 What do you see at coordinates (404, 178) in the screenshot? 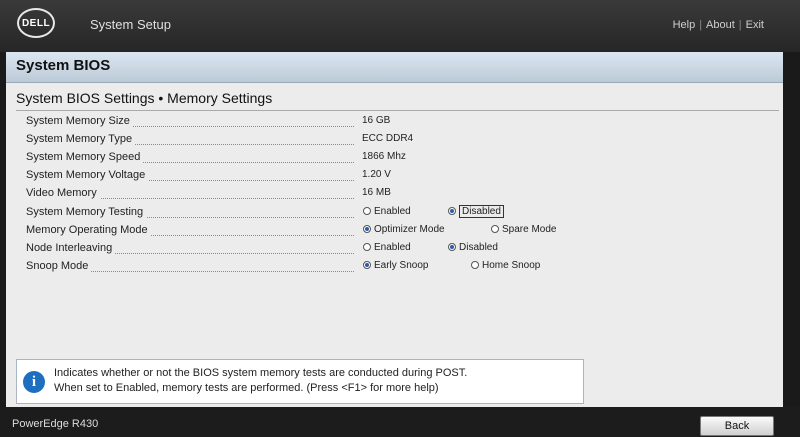
I see `setting-row-memory-voltage: System Memory Voltage 1.20 V` at bounding box center [404, 178].